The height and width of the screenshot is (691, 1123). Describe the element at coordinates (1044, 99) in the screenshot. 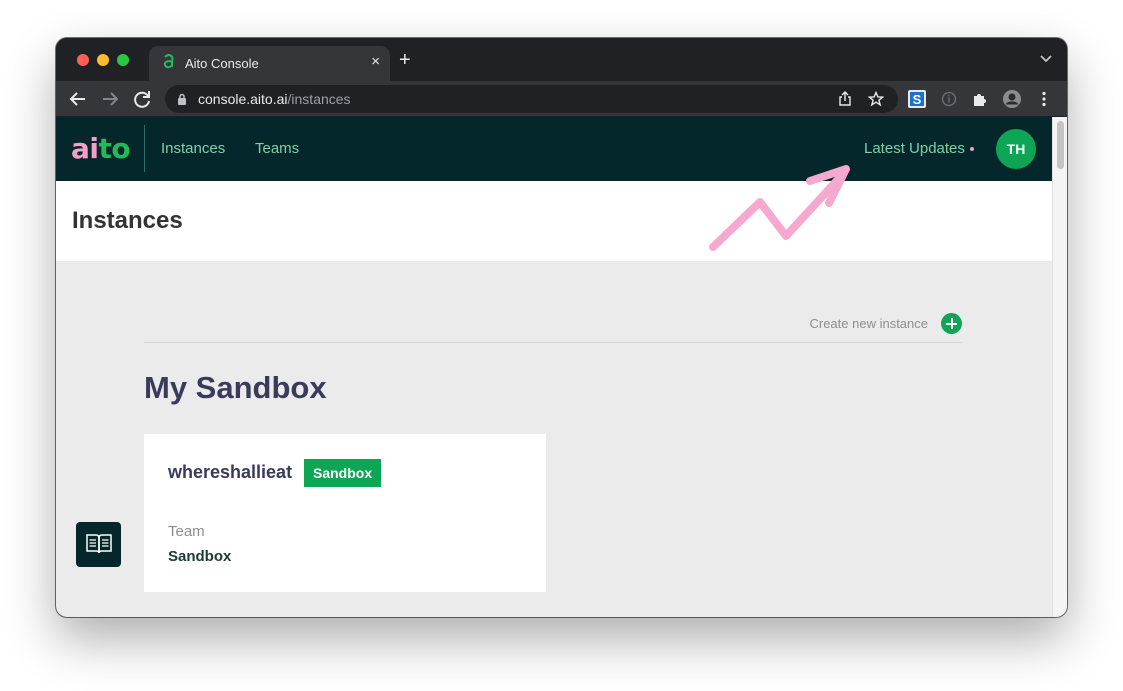

I see `kebab-menu-icon` at that location.